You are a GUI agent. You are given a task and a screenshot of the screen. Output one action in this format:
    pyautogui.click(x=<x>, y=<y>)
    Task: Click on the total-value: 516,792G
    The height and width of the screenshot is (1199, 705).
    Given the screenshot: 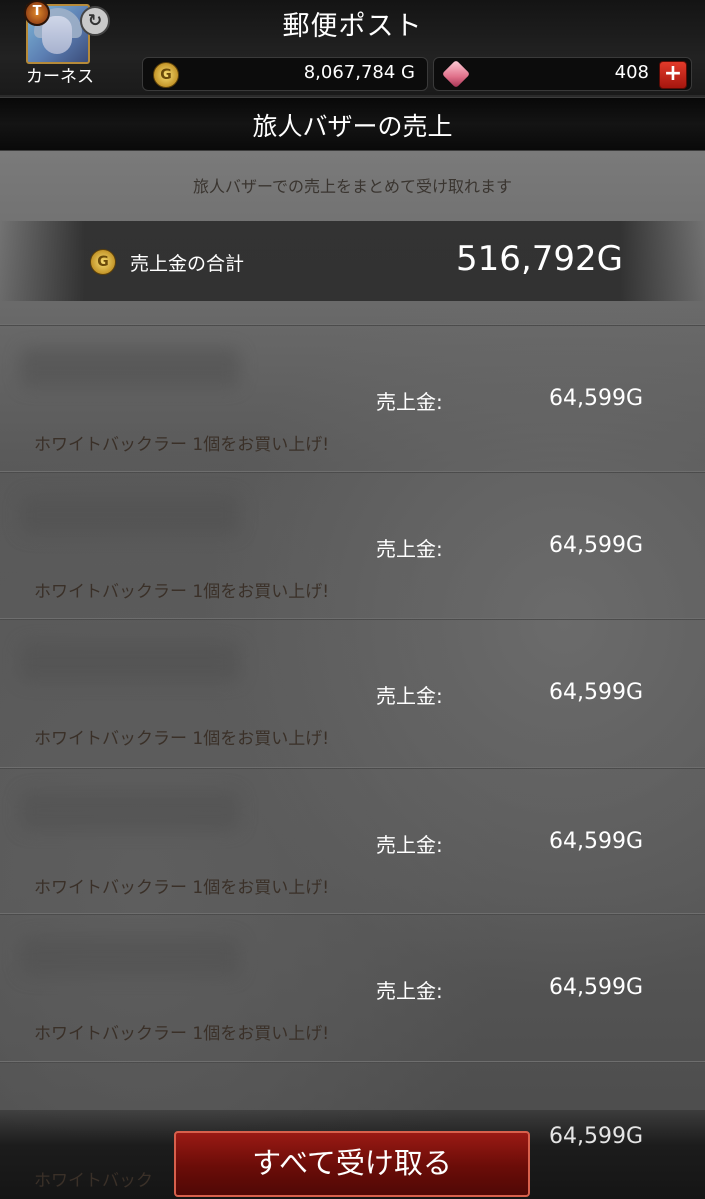 What is the action you would take?
    pyautogui.click(x=539, y=259)
    